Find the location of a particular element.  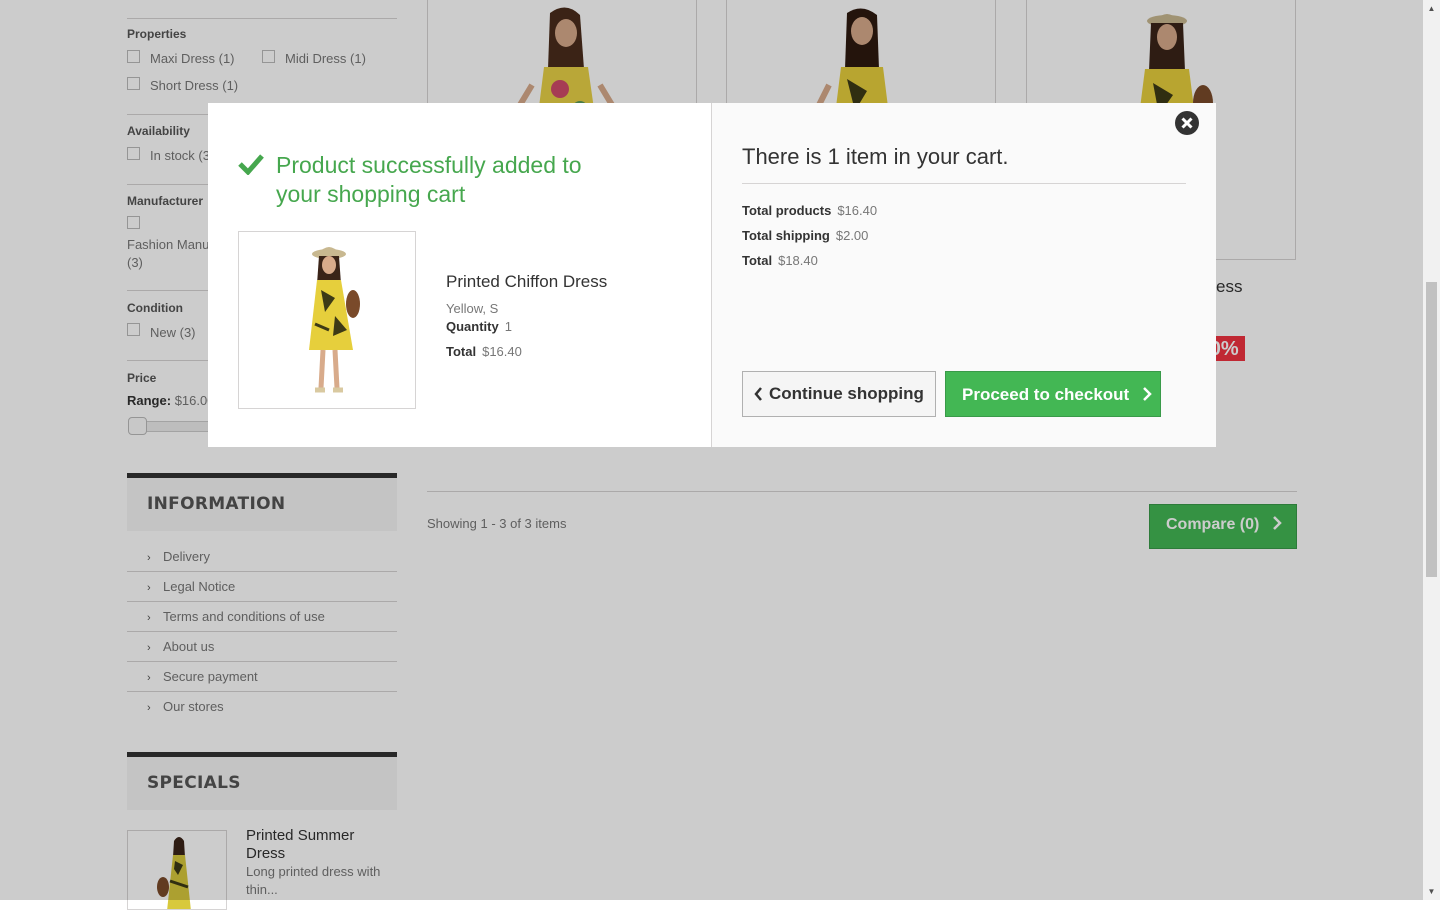

modal-product-image is located at coordinates (327, 320).